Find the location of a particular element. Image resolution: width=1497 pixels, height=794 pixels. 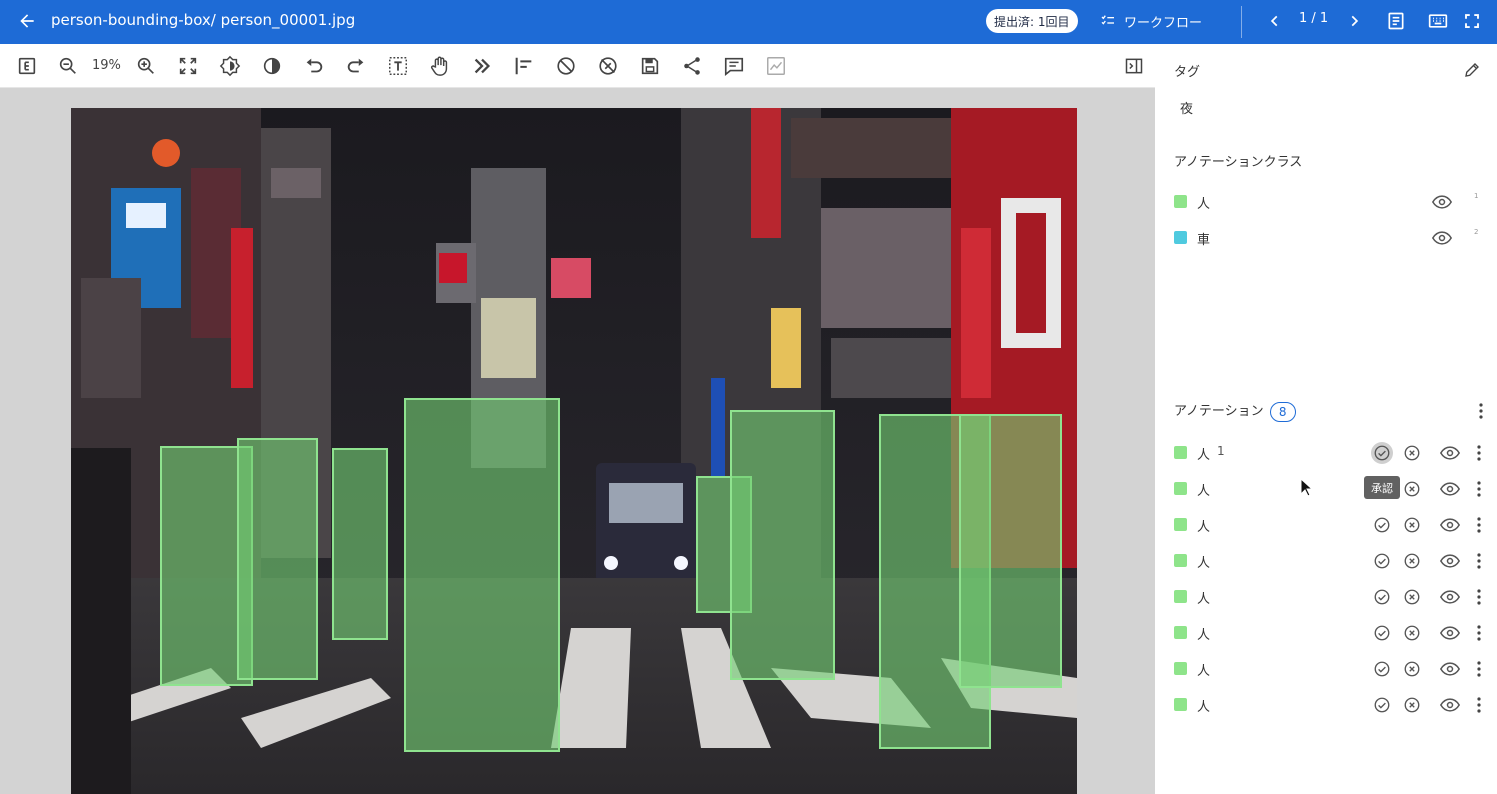

previous-icon is located at coordinates (1275, 21).